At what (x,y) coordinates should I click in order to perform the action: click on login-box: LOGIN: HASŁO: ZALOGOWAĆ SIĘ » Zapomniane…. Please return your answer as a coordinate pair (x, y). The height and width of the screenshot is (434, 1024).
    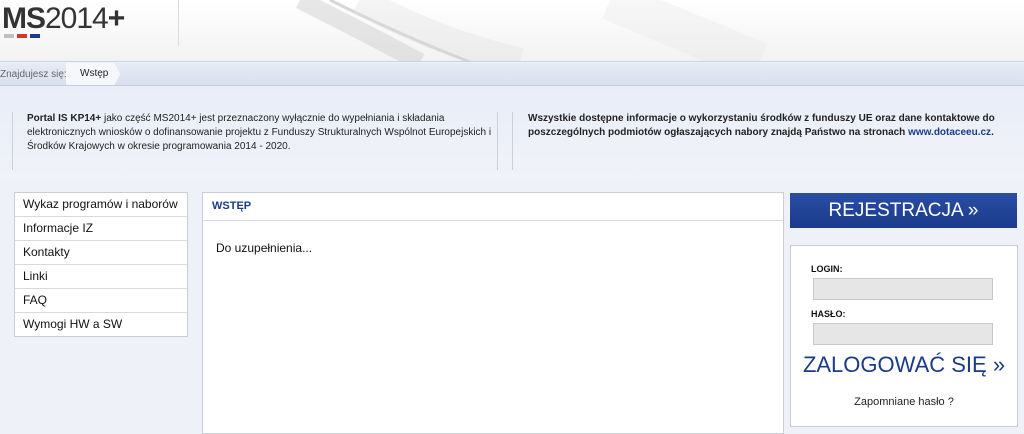
    Looking at the image, I should click on (904, 336).